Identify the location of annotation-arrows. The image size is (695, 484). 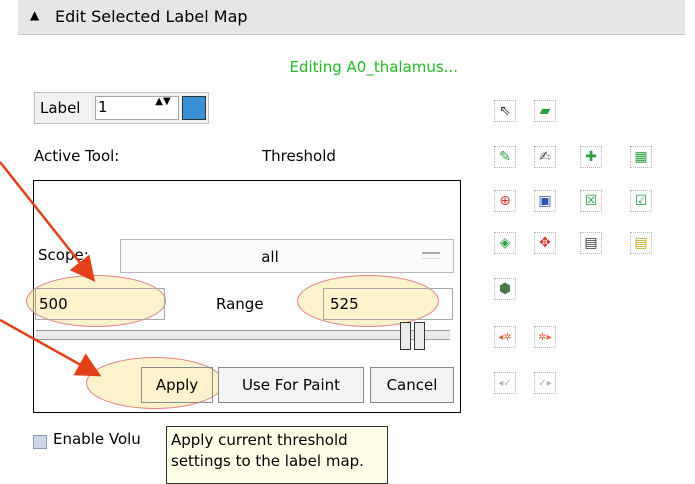
(51, 269).